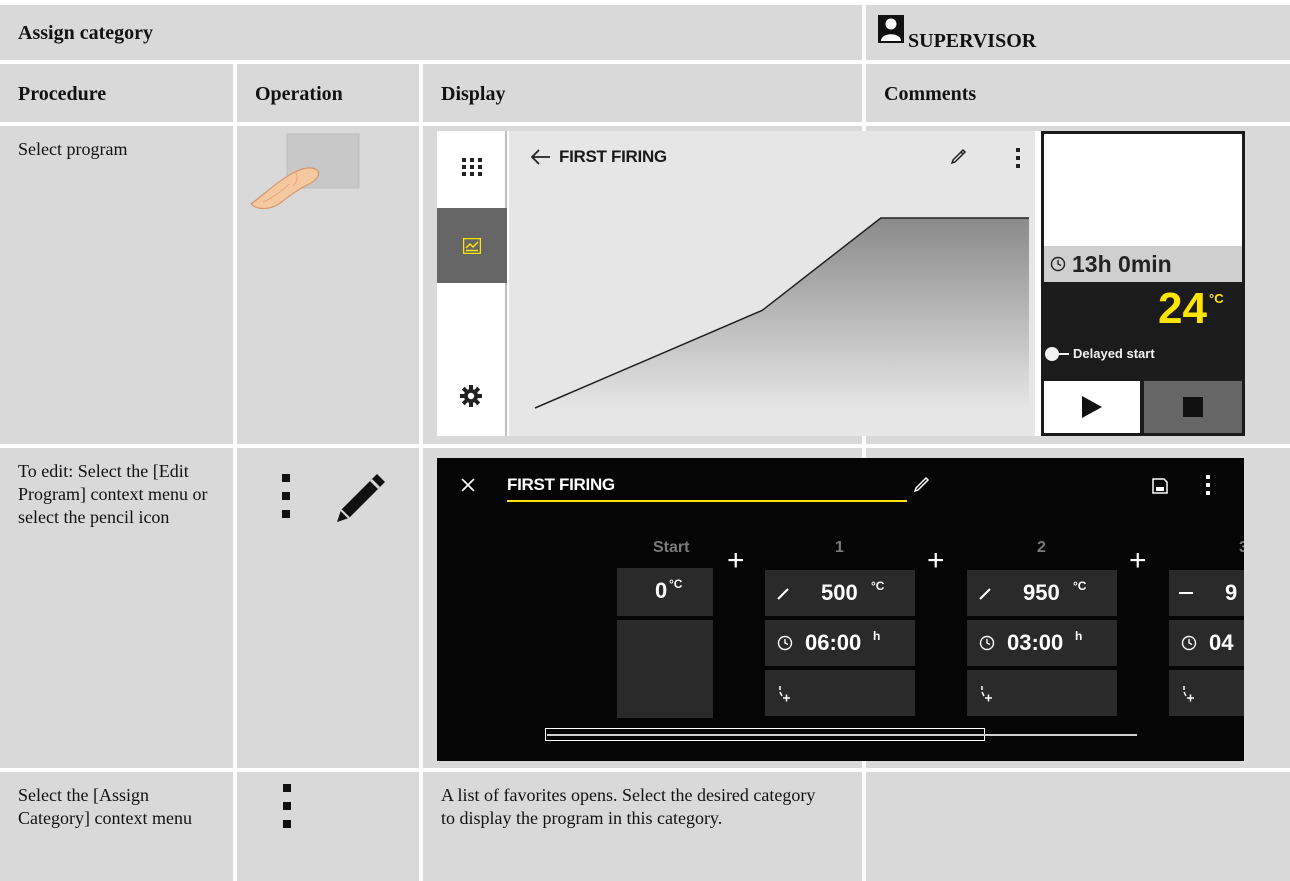  What do you see at coordinates (62, 94) in the screenshot?
I see `col-header-label: Procedure` at bounding box center [62, 94].